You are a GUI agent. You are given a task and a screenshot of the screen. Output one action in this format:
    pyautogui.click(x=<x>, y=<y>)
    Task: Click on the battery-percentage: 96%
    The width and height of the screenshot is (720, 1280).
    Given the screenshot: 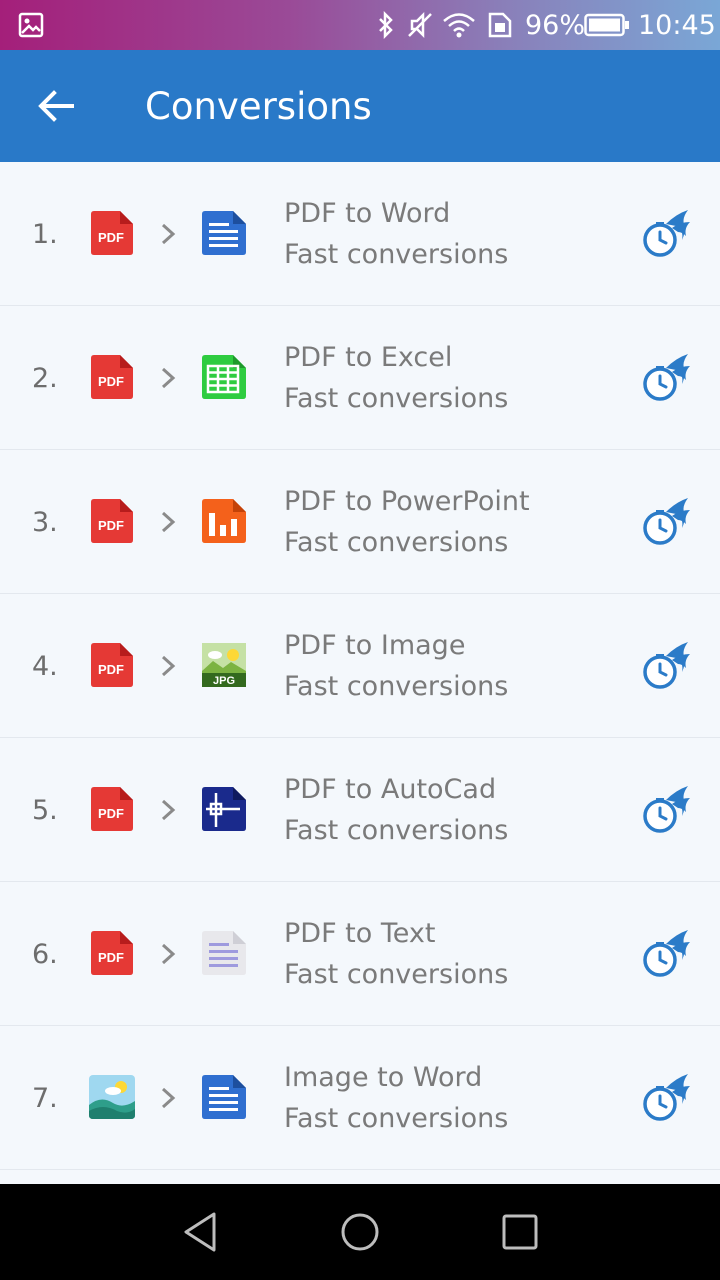 What is the action you would take?
    pyautogui.click(x=555, y=25)
    